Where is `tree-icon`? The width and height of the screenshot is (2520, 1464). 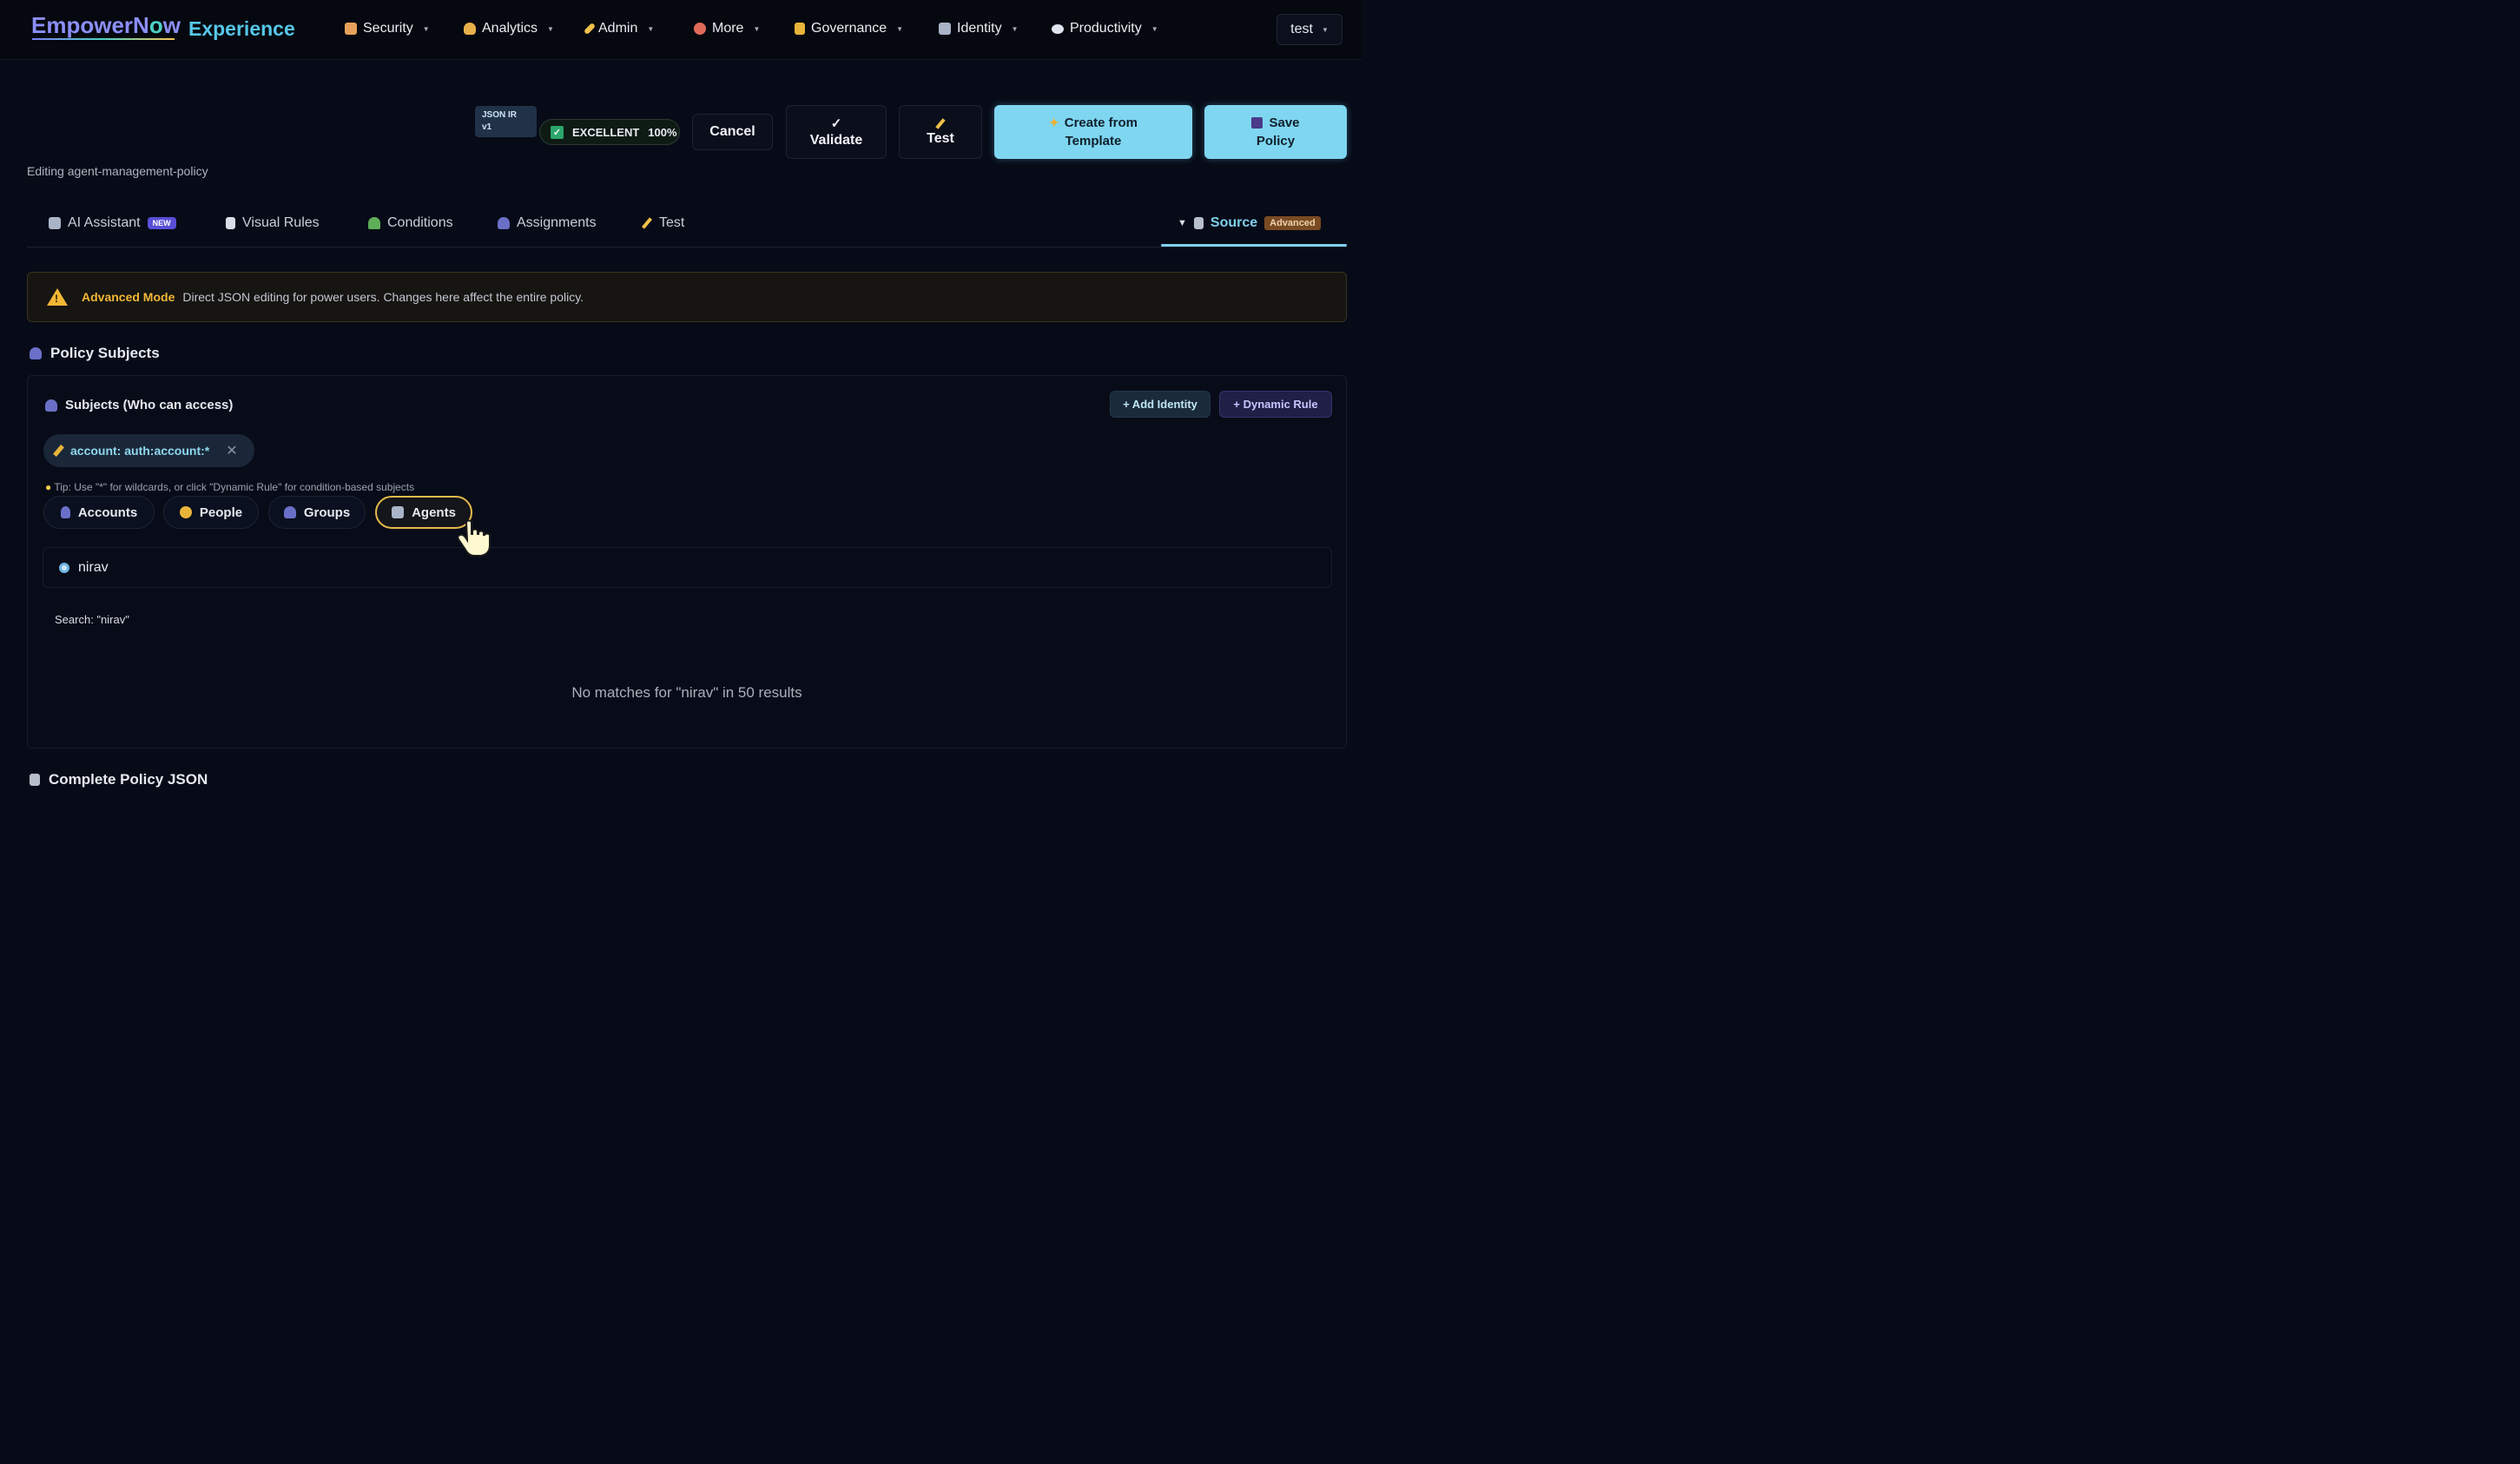
tree-icon is located at coordinates (374, 223).